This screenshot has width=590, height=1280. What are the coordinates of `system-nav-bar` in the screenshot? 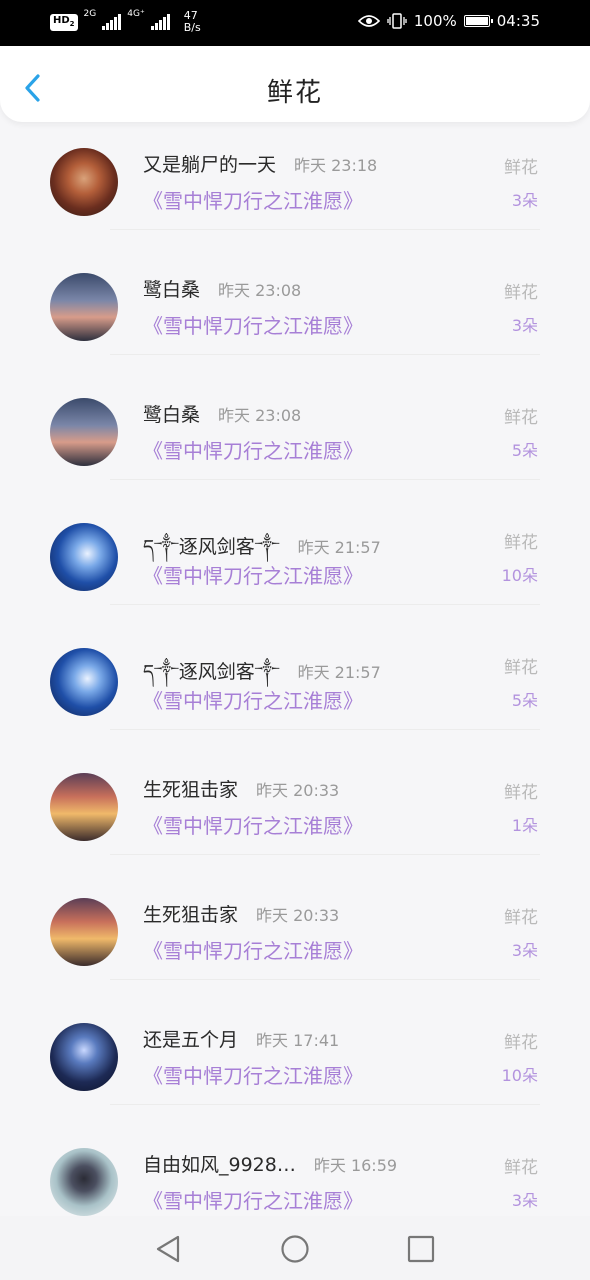 It's located at (295, 1248).